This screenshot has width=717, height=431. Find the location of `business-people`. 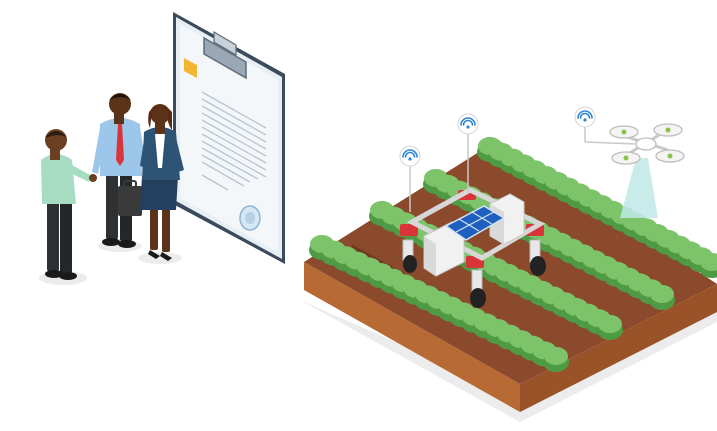

business-people is located at coordinates (111, 189).